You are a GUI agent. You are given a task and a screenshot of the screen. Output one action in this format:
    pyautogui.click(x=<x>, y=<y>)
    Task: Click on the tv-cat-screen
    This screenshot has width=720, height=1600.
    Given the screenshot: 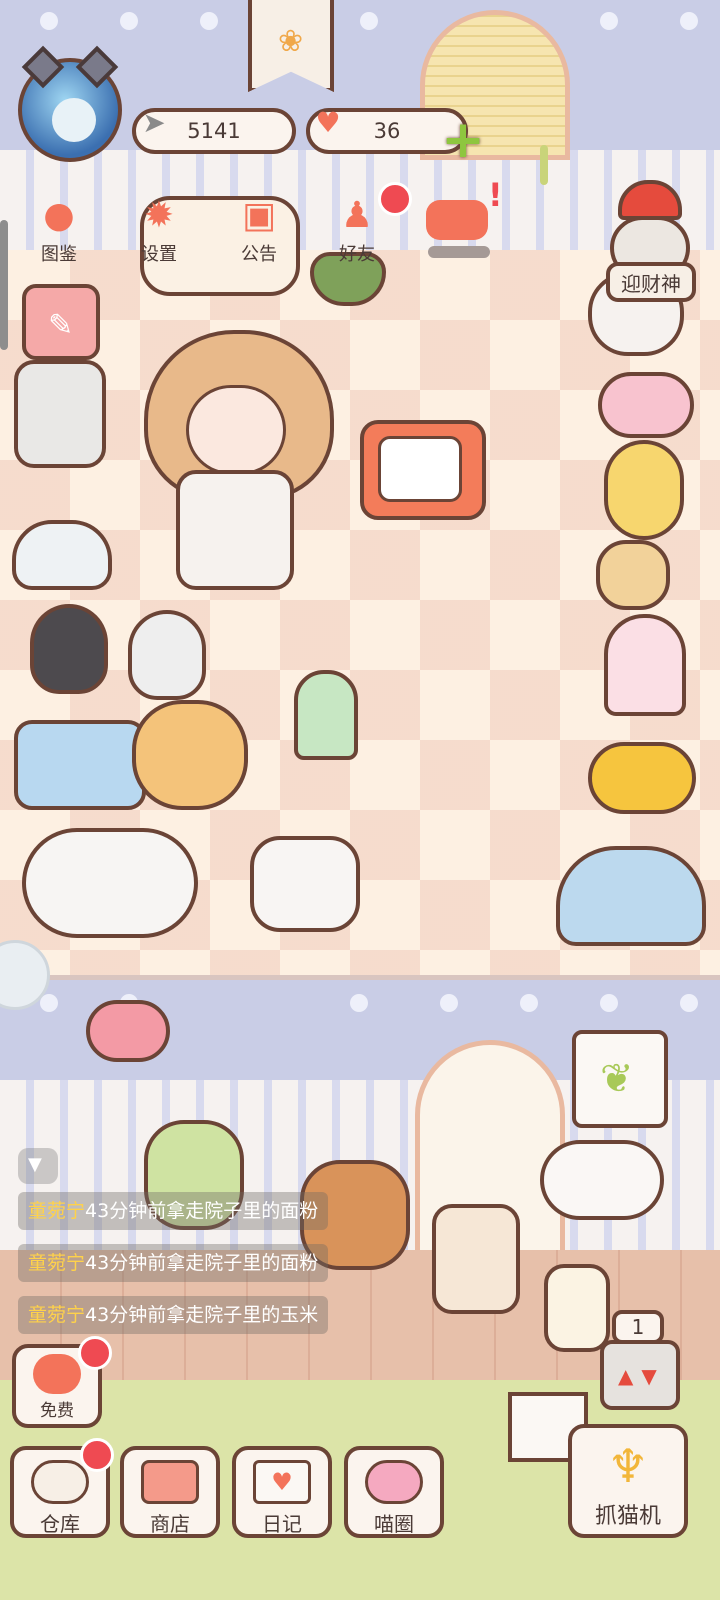 What is the action you would take?
    pyautogui.click(x=420, y=469)
    